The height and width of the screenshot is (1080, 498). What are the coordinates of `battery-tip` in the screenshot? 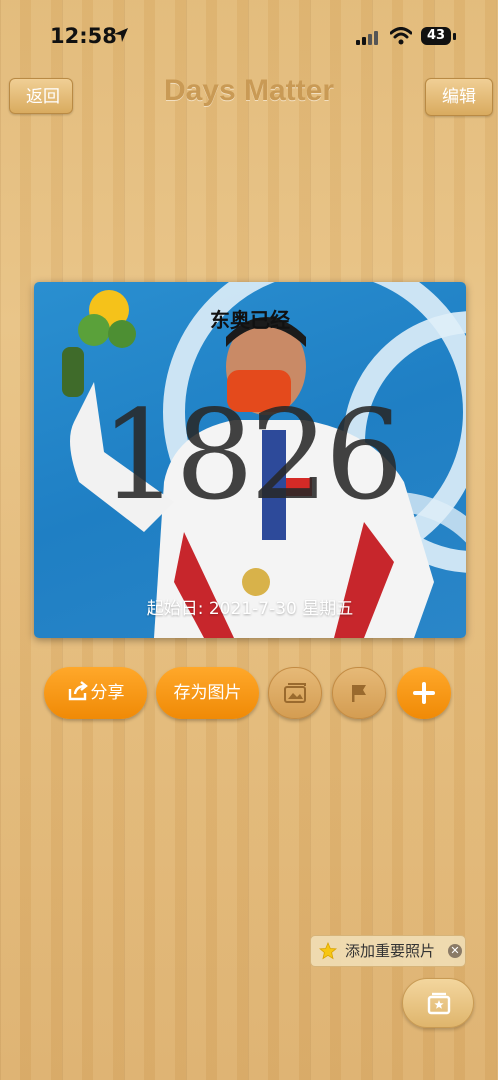 It's located at (454, 36).